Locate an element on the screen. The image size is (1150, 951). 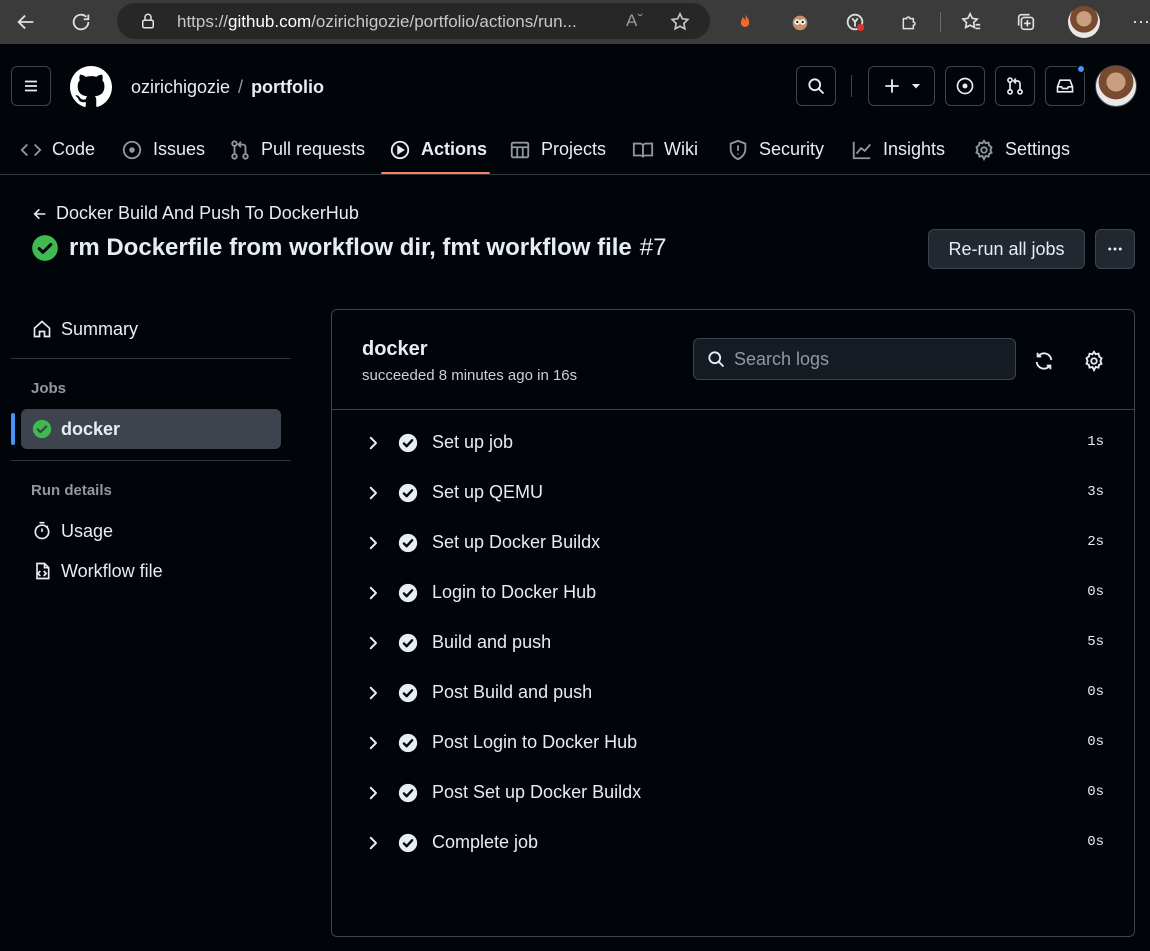
rerun-all-jobs-button: Re-run all jobs is located at coordinates (1006, 249).